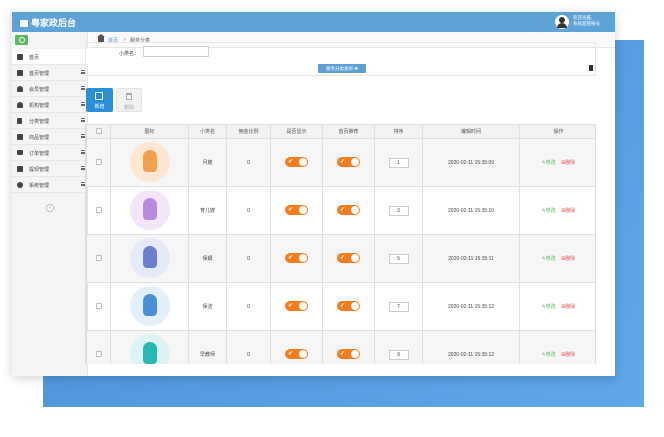 The height and width of the screenshot is (437, 664). I want to click on delete-button: 删除, so click(129, 100).